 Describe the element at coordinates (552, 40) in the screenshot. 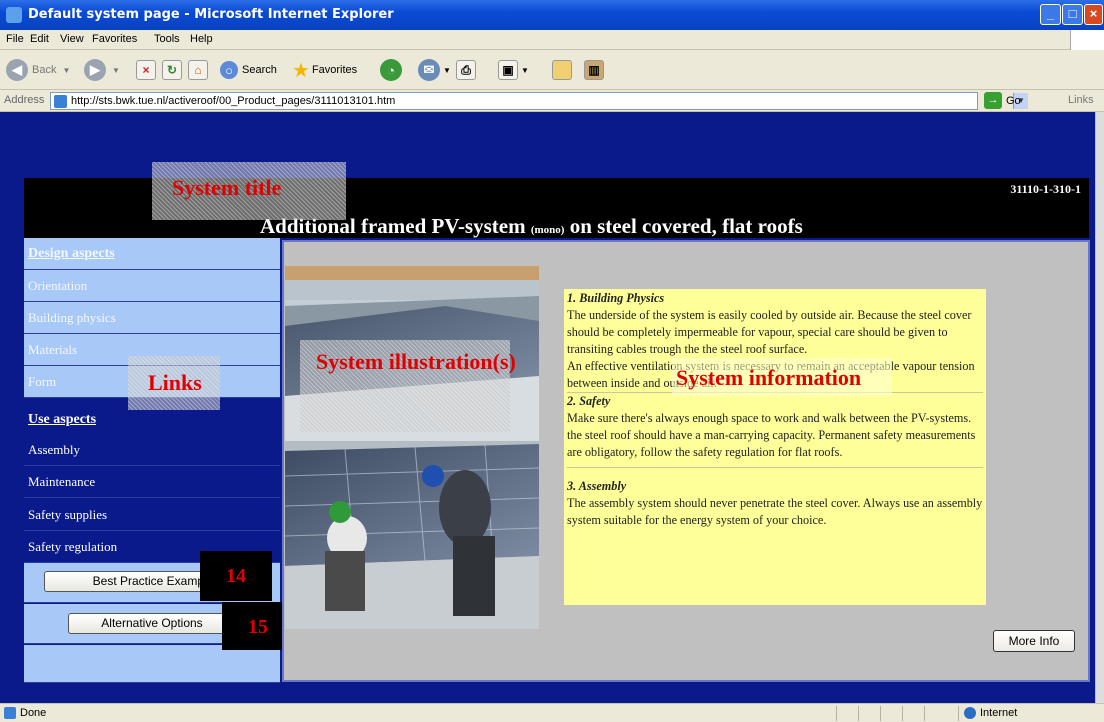

I see `menu-bar: File Edit View Favorites Tools Help` at that location.